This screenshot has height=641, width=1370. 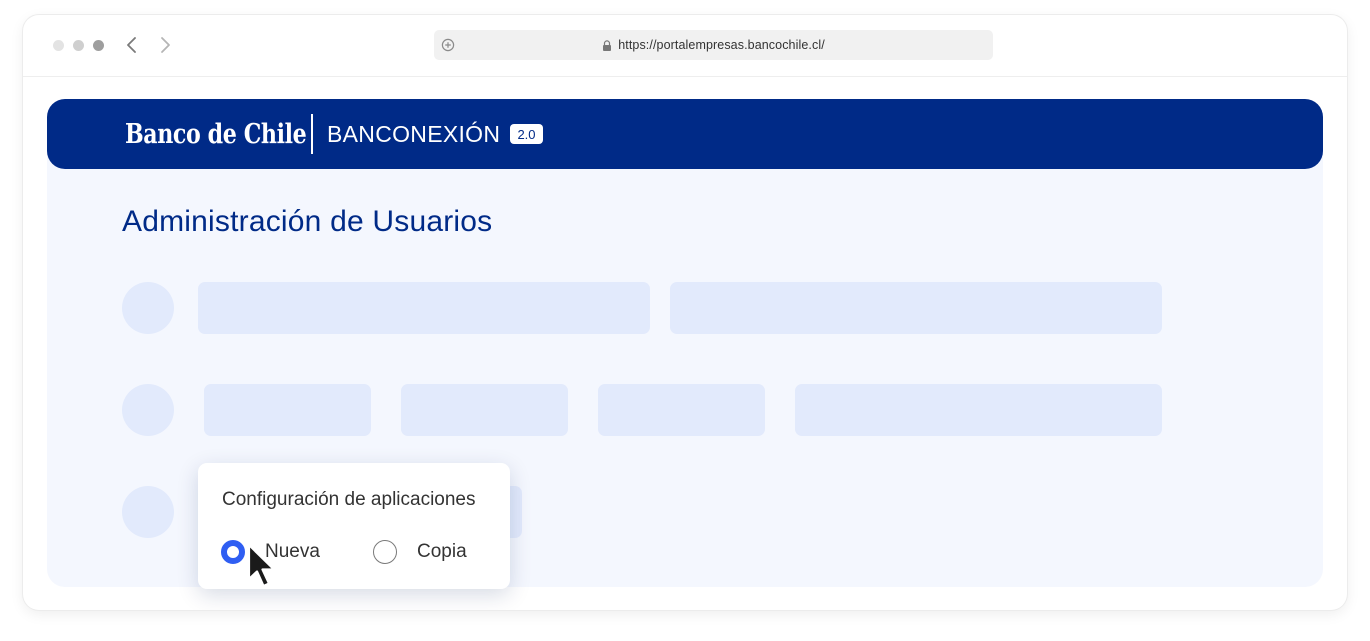 What do you see at coordinates (312, 134) in the screenshot?
I see `header-divider` at bounding box center [312, 134].